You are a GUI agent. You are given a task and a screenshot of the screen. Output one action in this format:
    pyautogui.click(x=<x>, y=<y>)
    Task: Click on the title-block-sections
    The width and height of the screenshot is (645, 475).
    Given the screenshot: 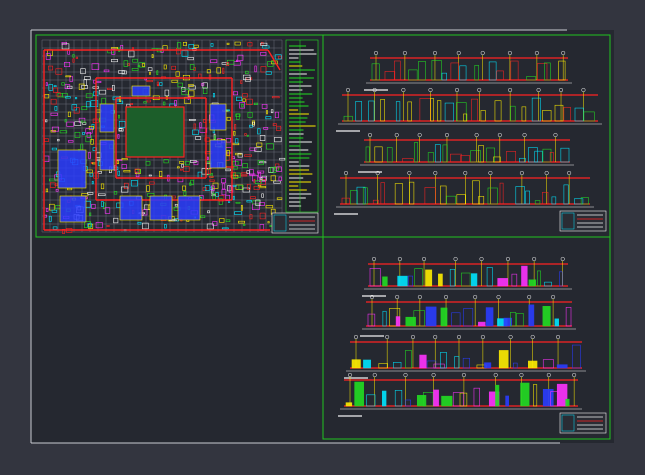 What is the action you would take?
    pyautogui.click(x=583, y=423)
    